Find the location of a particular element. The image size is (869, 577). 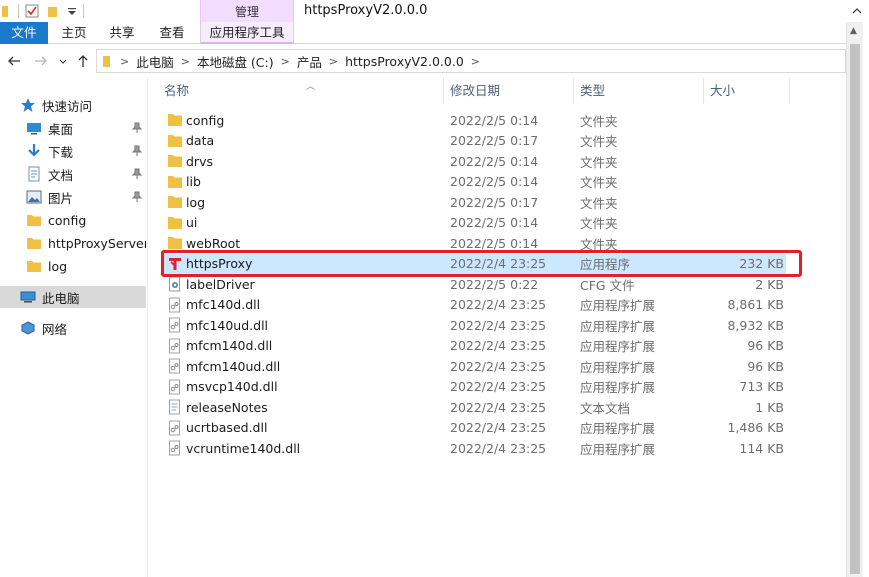

nav-item-label: 文档 is located at coordinates (61, 175).